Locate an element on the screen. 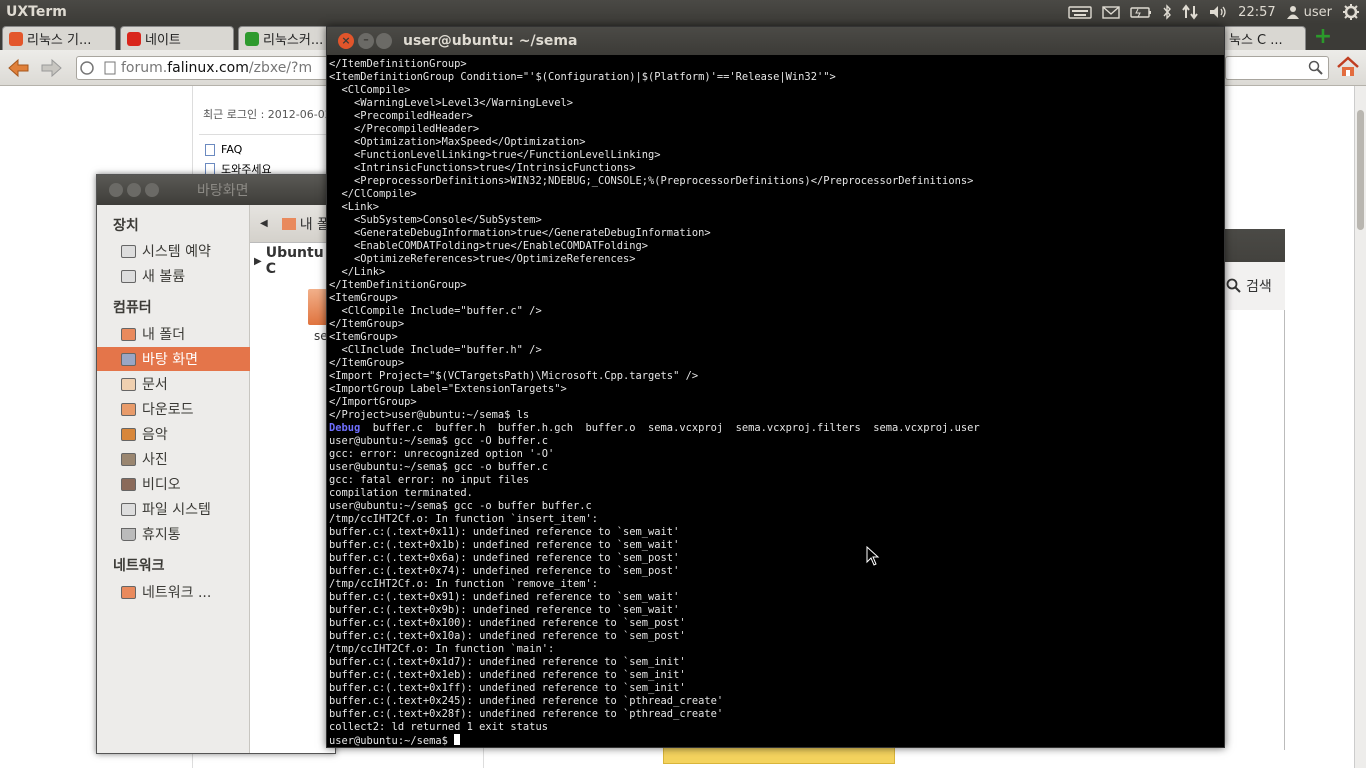 The image size is (1366, 768). volume-icon is located at coordinates (1218, 12).